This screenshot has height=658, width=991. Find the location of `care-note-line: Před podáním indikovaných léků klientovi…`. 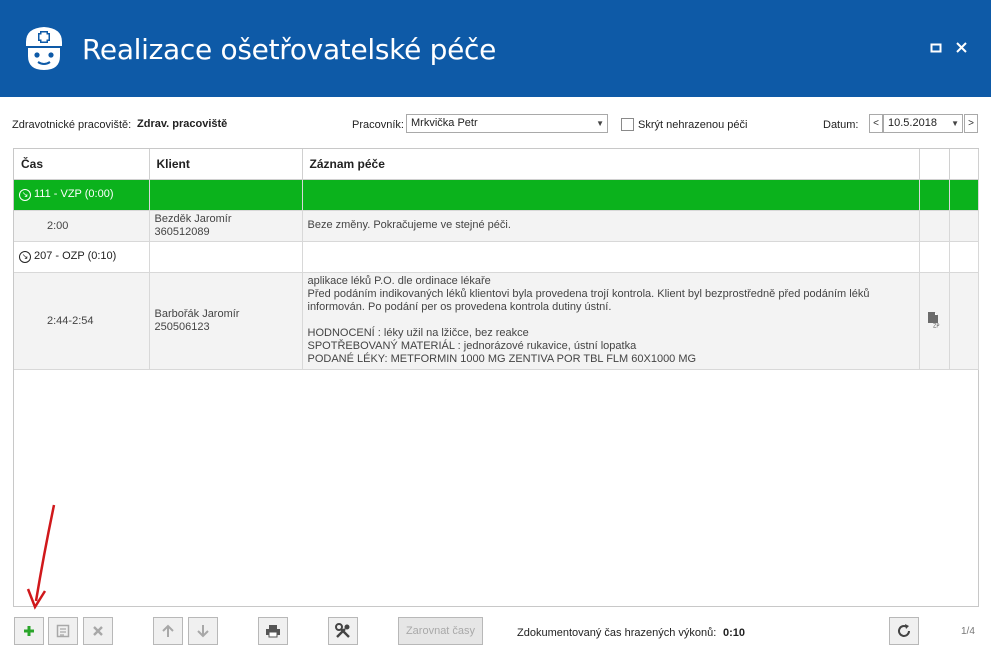

care-note-line: Před podáním indikovaných léků klientovi… is located at coordinates (588, 293).